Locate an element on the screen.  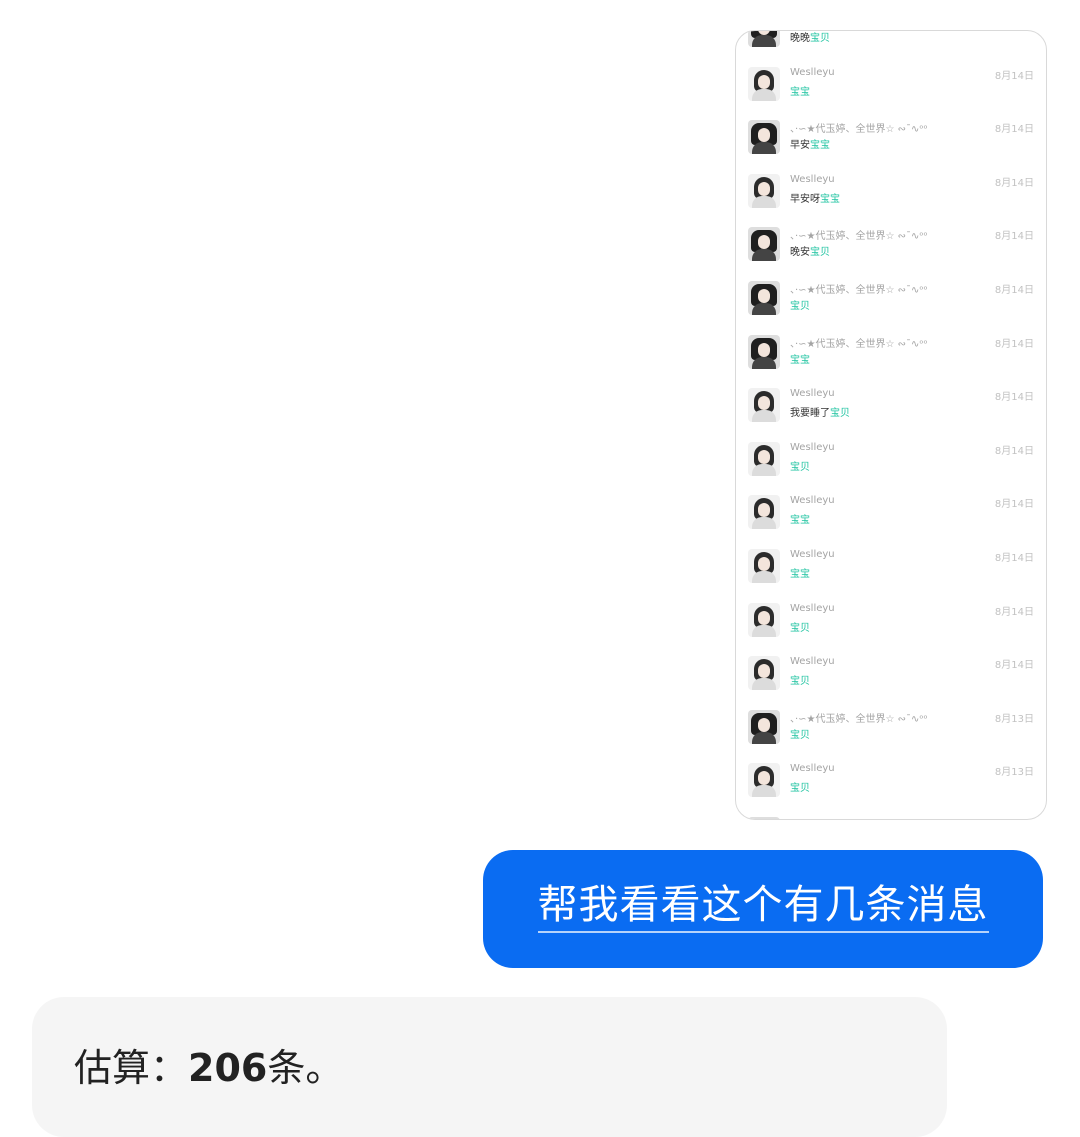
chat-list-item: 、·∽★代玉婷、全世界☆ ∾¯∿ᵒᵒ 早安宝宝 8月14日 is located at coordinates (891, 137).